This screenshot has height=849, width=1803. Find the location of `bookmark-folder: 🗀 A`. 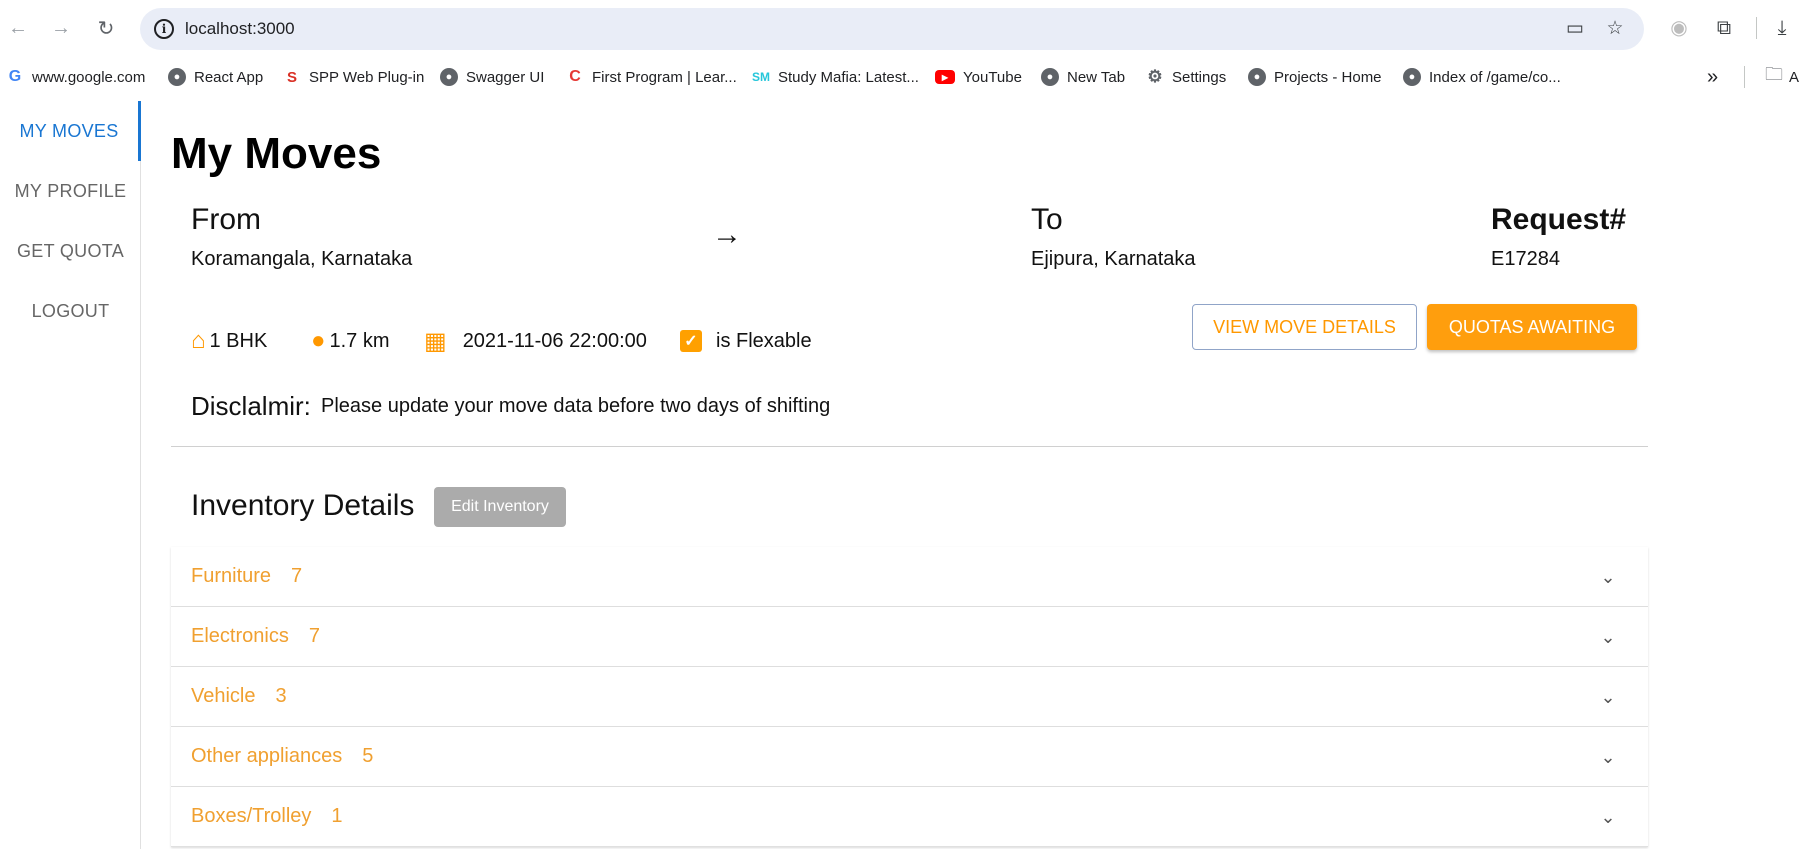

bookmark-folder: 🗀 A is located at coordinates (1782, 76).